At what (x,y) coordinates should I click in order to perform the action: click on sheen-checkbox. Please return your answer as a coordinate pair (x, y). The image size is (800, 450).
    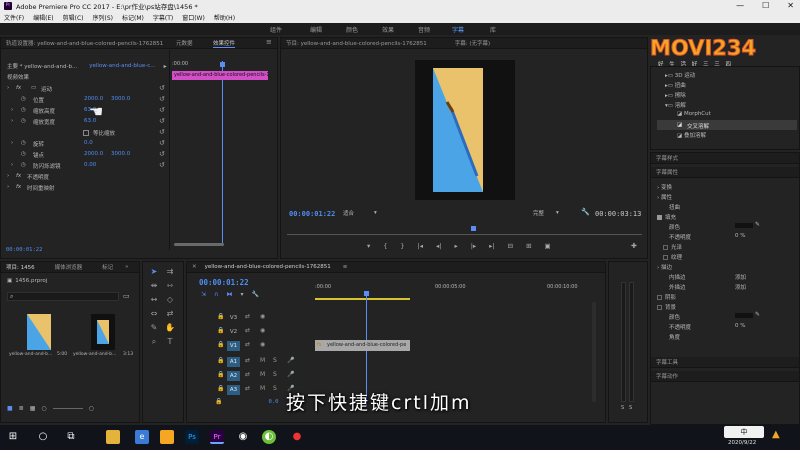
    Looking at the image, I should click on (665, 247).